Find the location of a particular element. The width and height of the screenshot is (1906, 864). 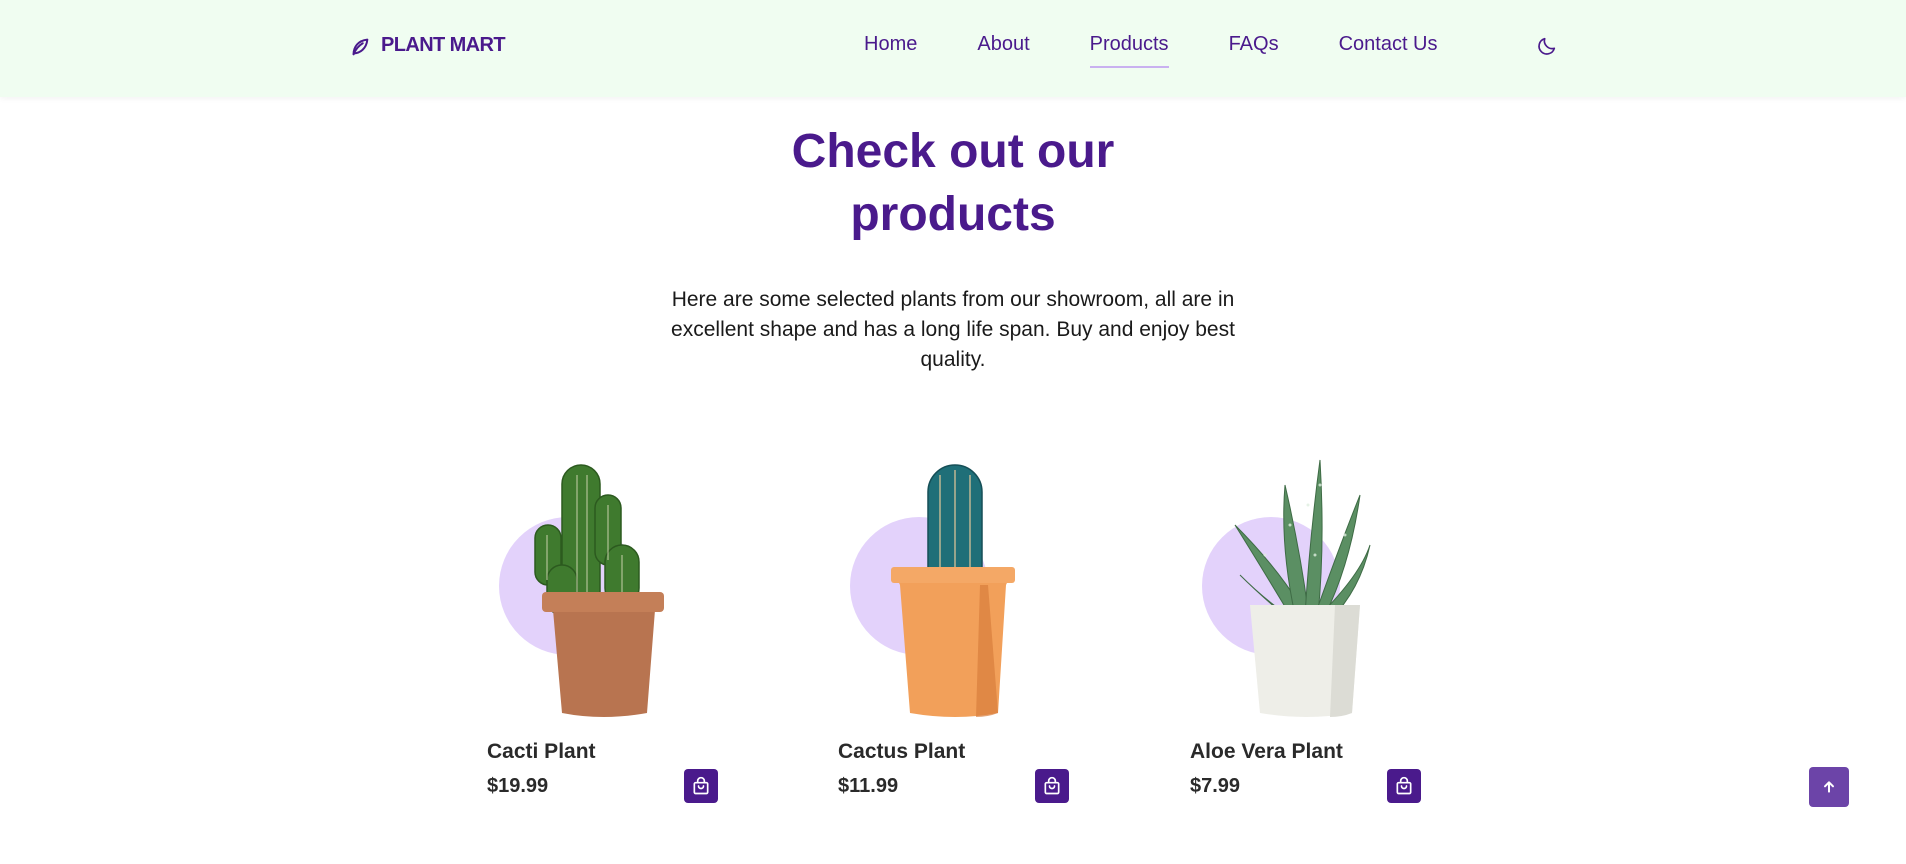

section-title-line2: products is located at coordinates (953, 214).